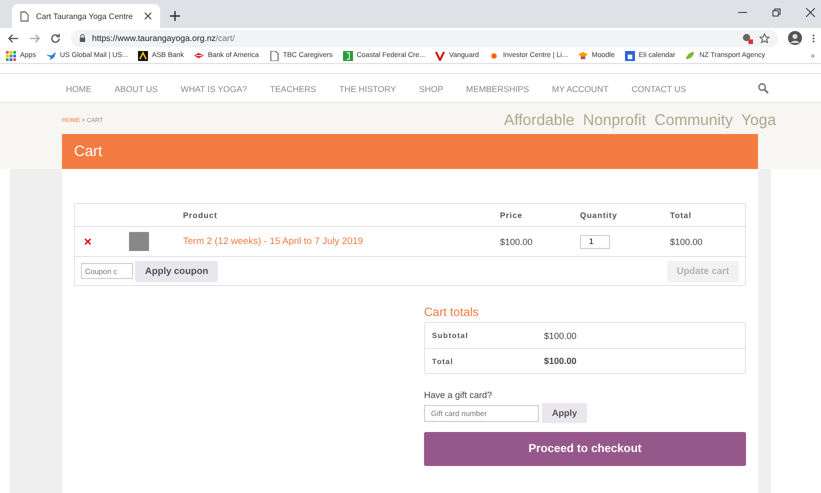 The height and width of the screenshot is (493, 821). I want to click on tab-title: Cart Tauranga Yoga Centre, so click(85, 16).